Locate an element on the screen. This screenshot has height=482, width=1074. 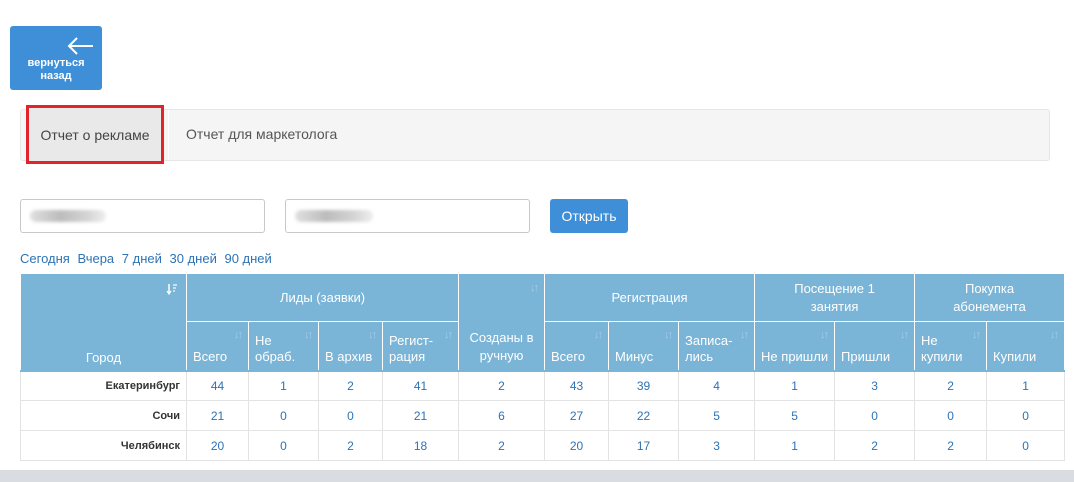
quick-ranges: Сегодня Вчера 7 дней 30 дней 90 дней is located at coordinates (148, 258).